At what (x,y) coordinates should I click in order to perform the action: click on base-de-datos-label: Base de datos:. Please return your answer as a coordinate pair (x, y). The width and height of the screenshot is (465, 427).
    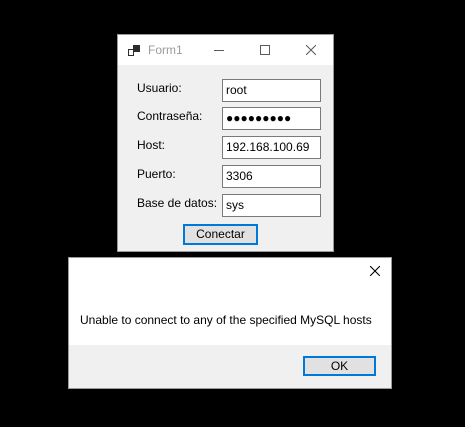
    Looking at the image, I should click on (177, 203).